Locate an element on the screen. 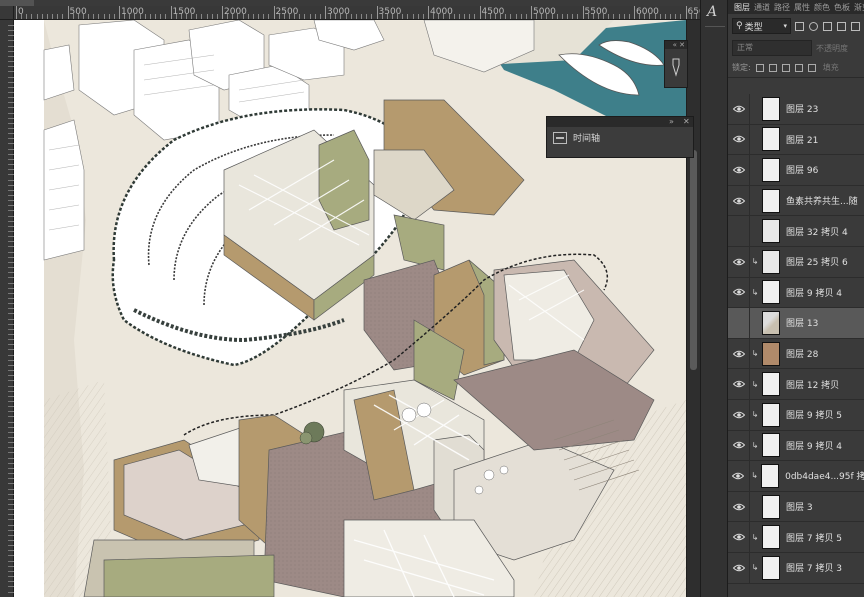  layer-name: 图层 9 拷贝 5 is located at coordinates (814, 414).